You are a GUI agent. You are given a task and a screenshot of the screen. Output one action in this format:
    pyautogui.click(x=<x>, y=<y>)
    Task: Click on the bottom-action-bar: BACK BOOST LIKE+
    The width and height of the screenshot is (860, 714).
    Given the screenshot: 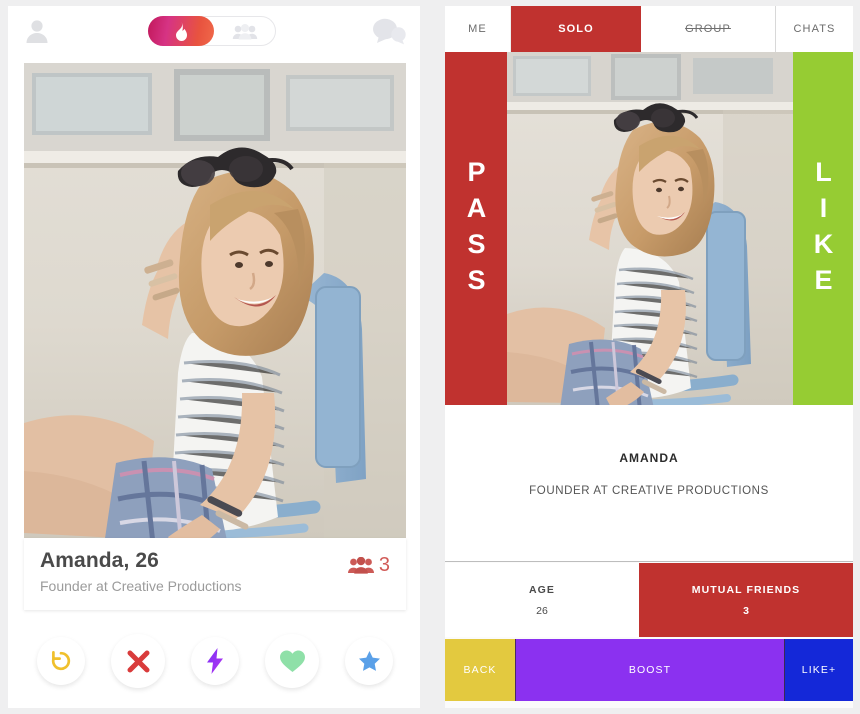 What is the action you would take?
    pyautogui.click(x=649, y=670)
    